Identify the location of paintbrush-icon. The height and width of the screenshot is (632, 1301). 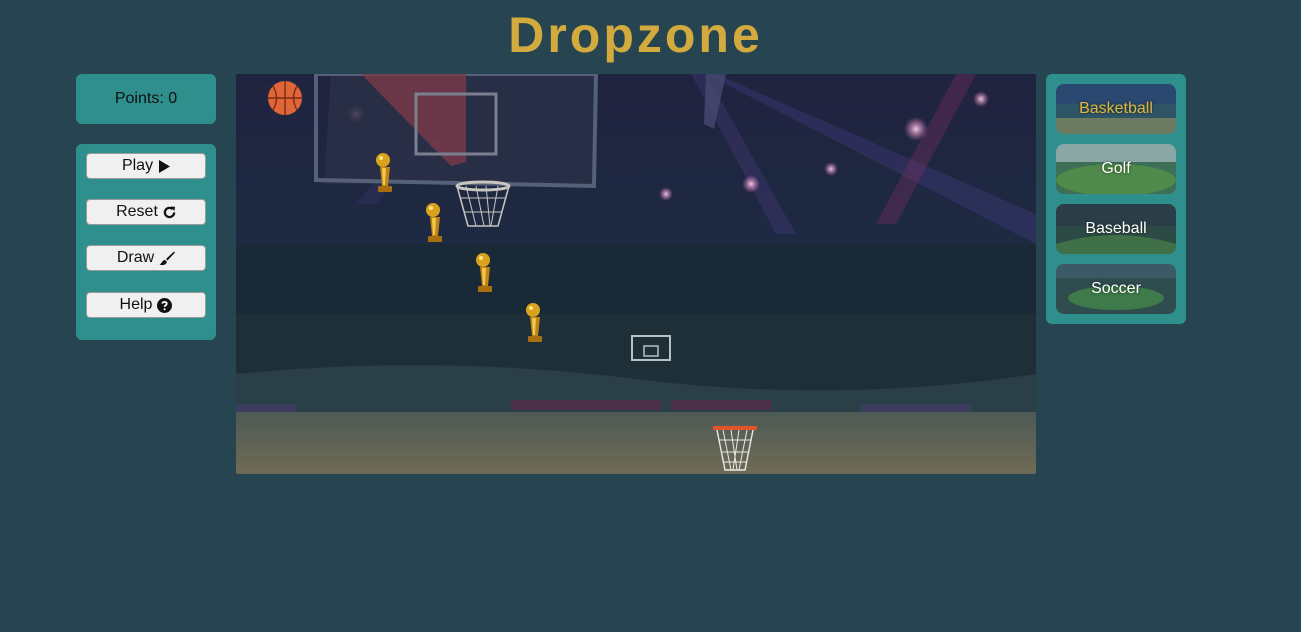
(167, 258).